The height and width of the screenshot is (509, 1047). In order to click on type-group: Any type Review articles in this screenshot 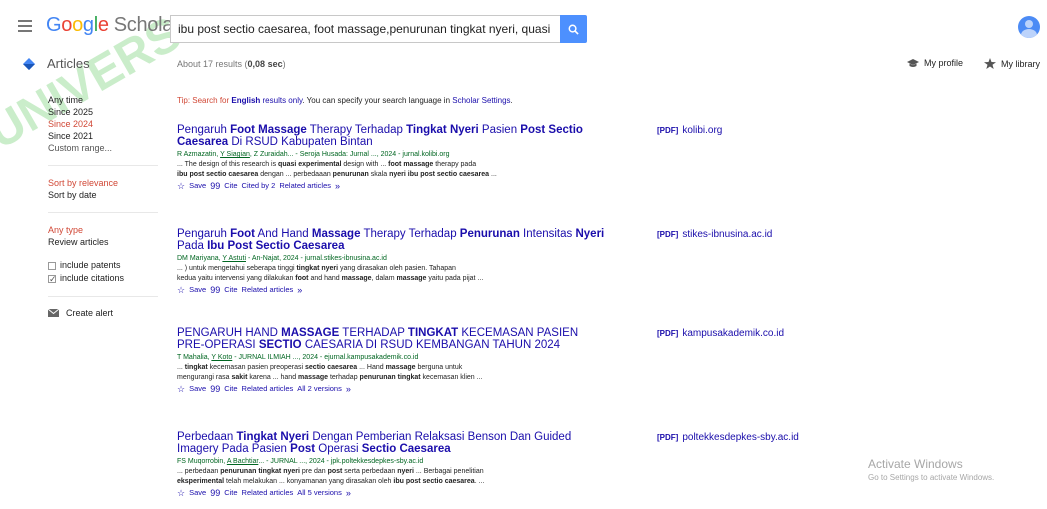, I will do `click(103, 236)`.